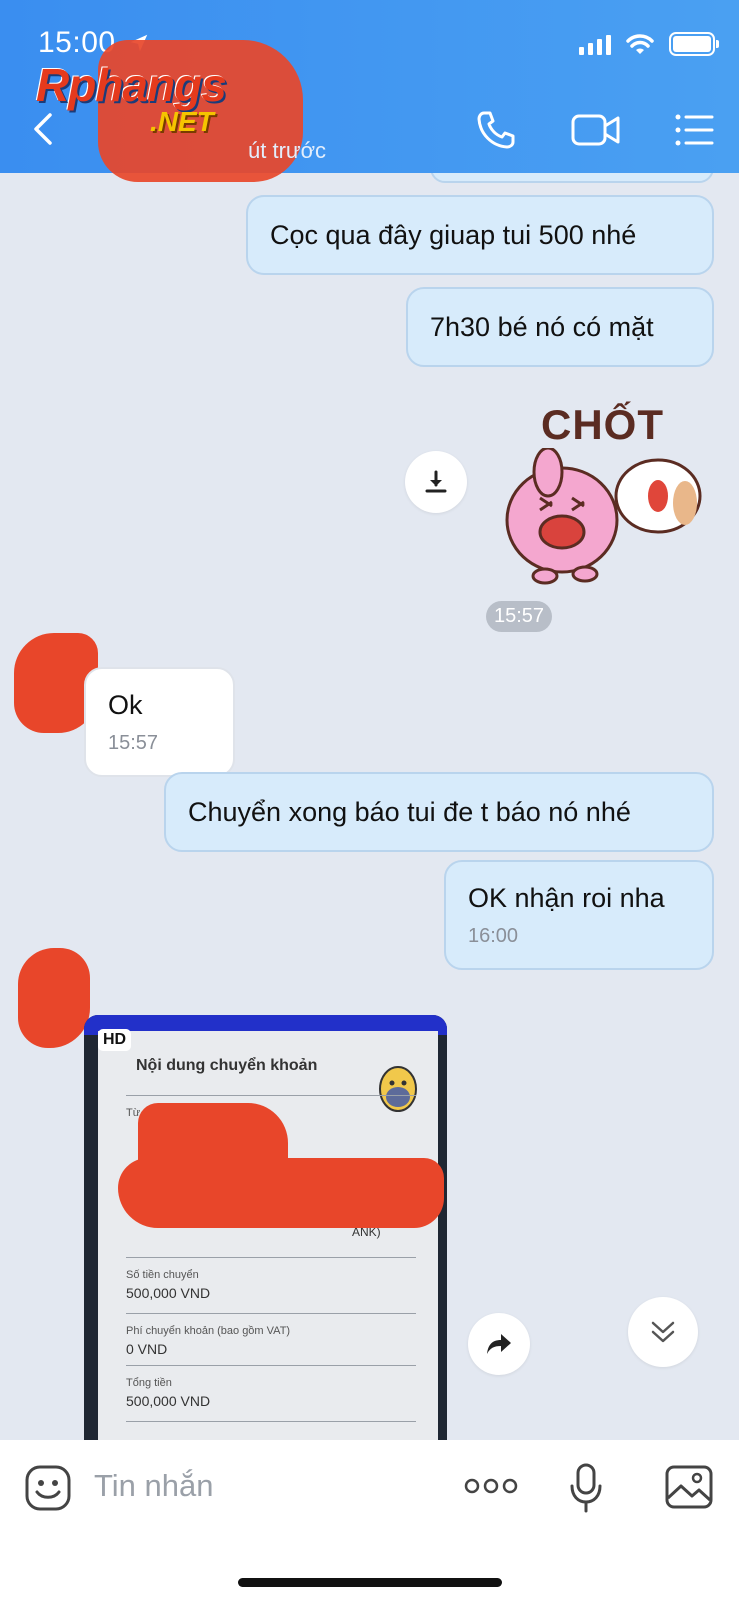 The width and height of the screenshot is (739, 1600). What do you see at coordinates (602, 424) in the screenshot?
I see `sticker-caption: CHỐT` at bounding box center [602, 424].